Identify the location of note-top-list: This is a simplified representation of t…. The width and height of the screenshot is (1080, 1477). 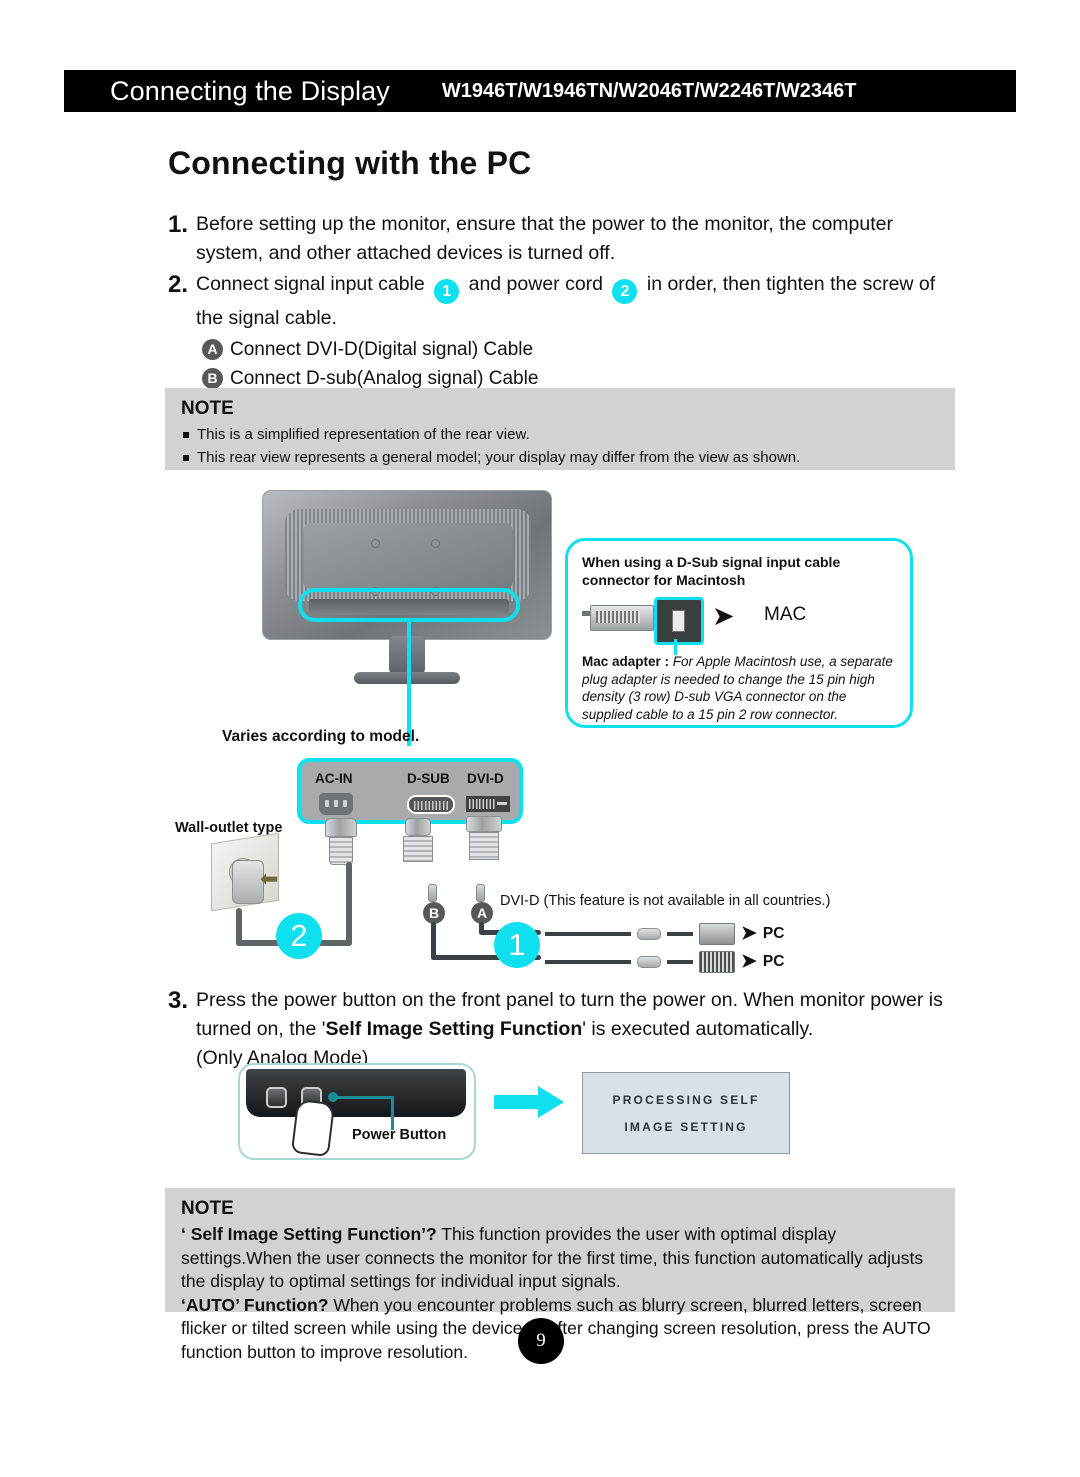
(560, 446).